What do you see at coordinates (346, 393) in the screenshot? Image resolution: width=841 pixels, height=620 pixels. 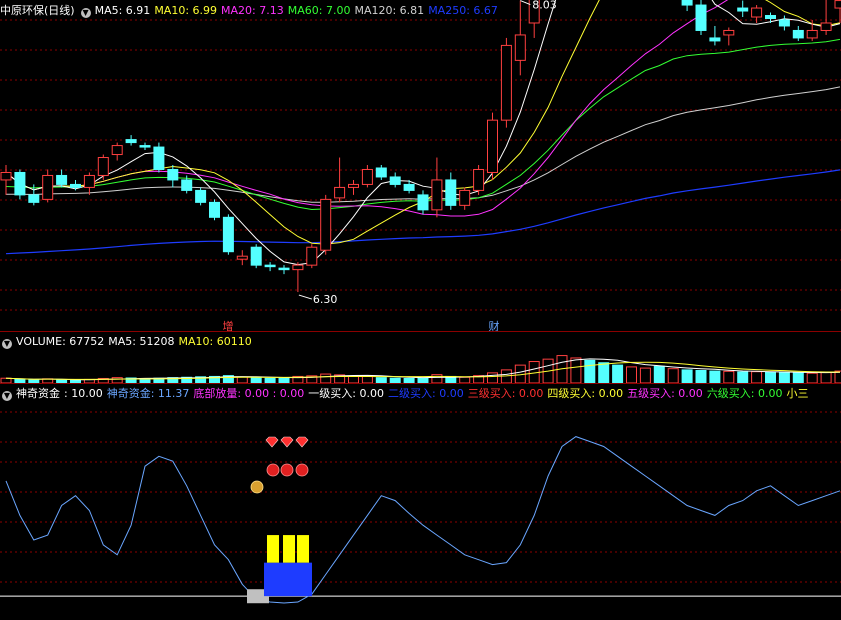 I see `indicator-label-4: 一级买入: 0.00` at bounding box center [346, 393].